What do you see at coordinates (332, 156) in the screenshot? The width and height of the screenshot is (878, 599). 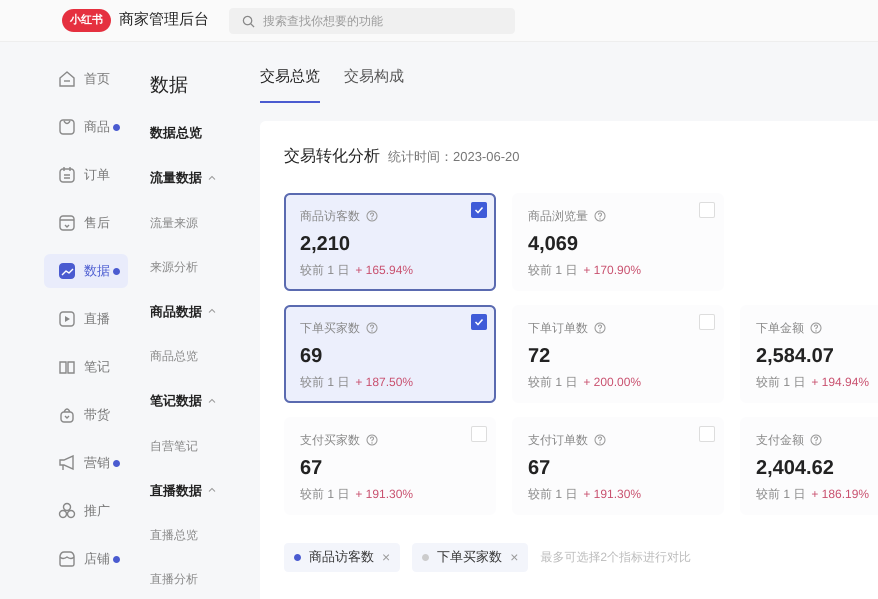 I see `panel-title: 交易转化分析` at bounding box center [332, 156].